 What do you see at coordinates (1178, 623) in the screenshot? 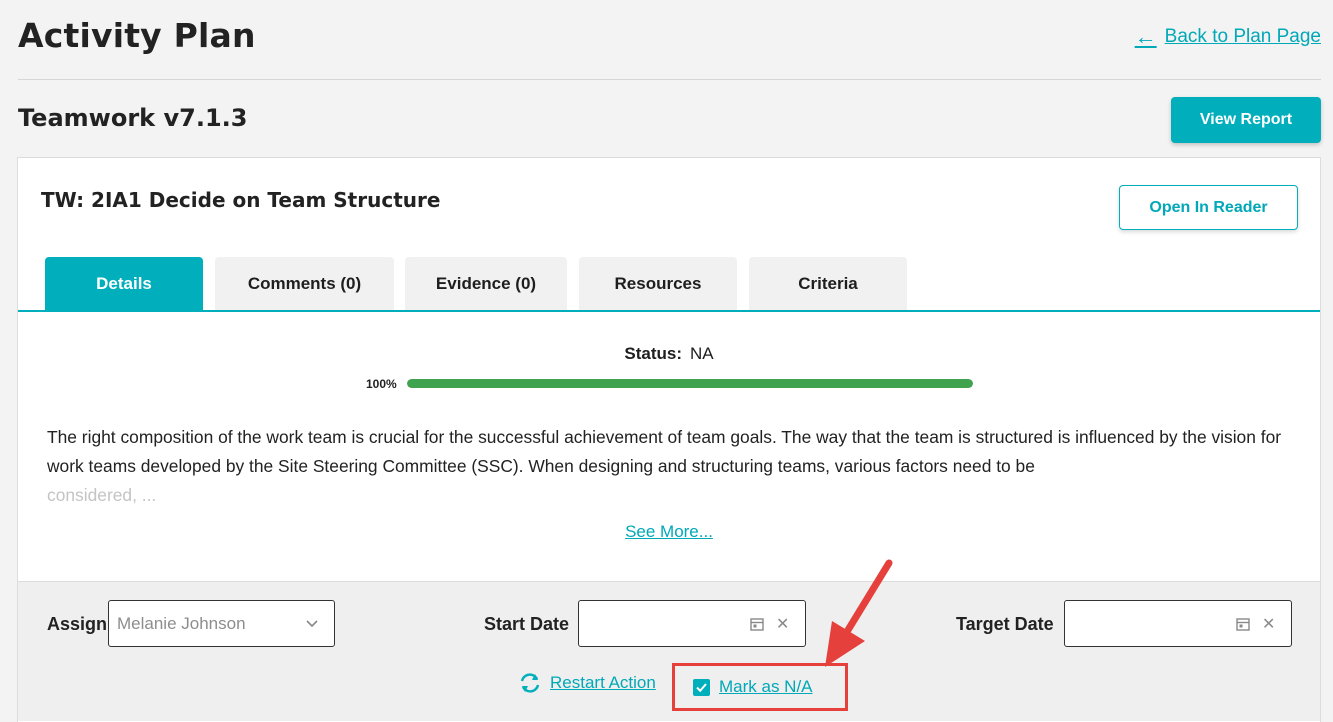
I see `target-date-input: ✕` at bounding box center [1178, 623].